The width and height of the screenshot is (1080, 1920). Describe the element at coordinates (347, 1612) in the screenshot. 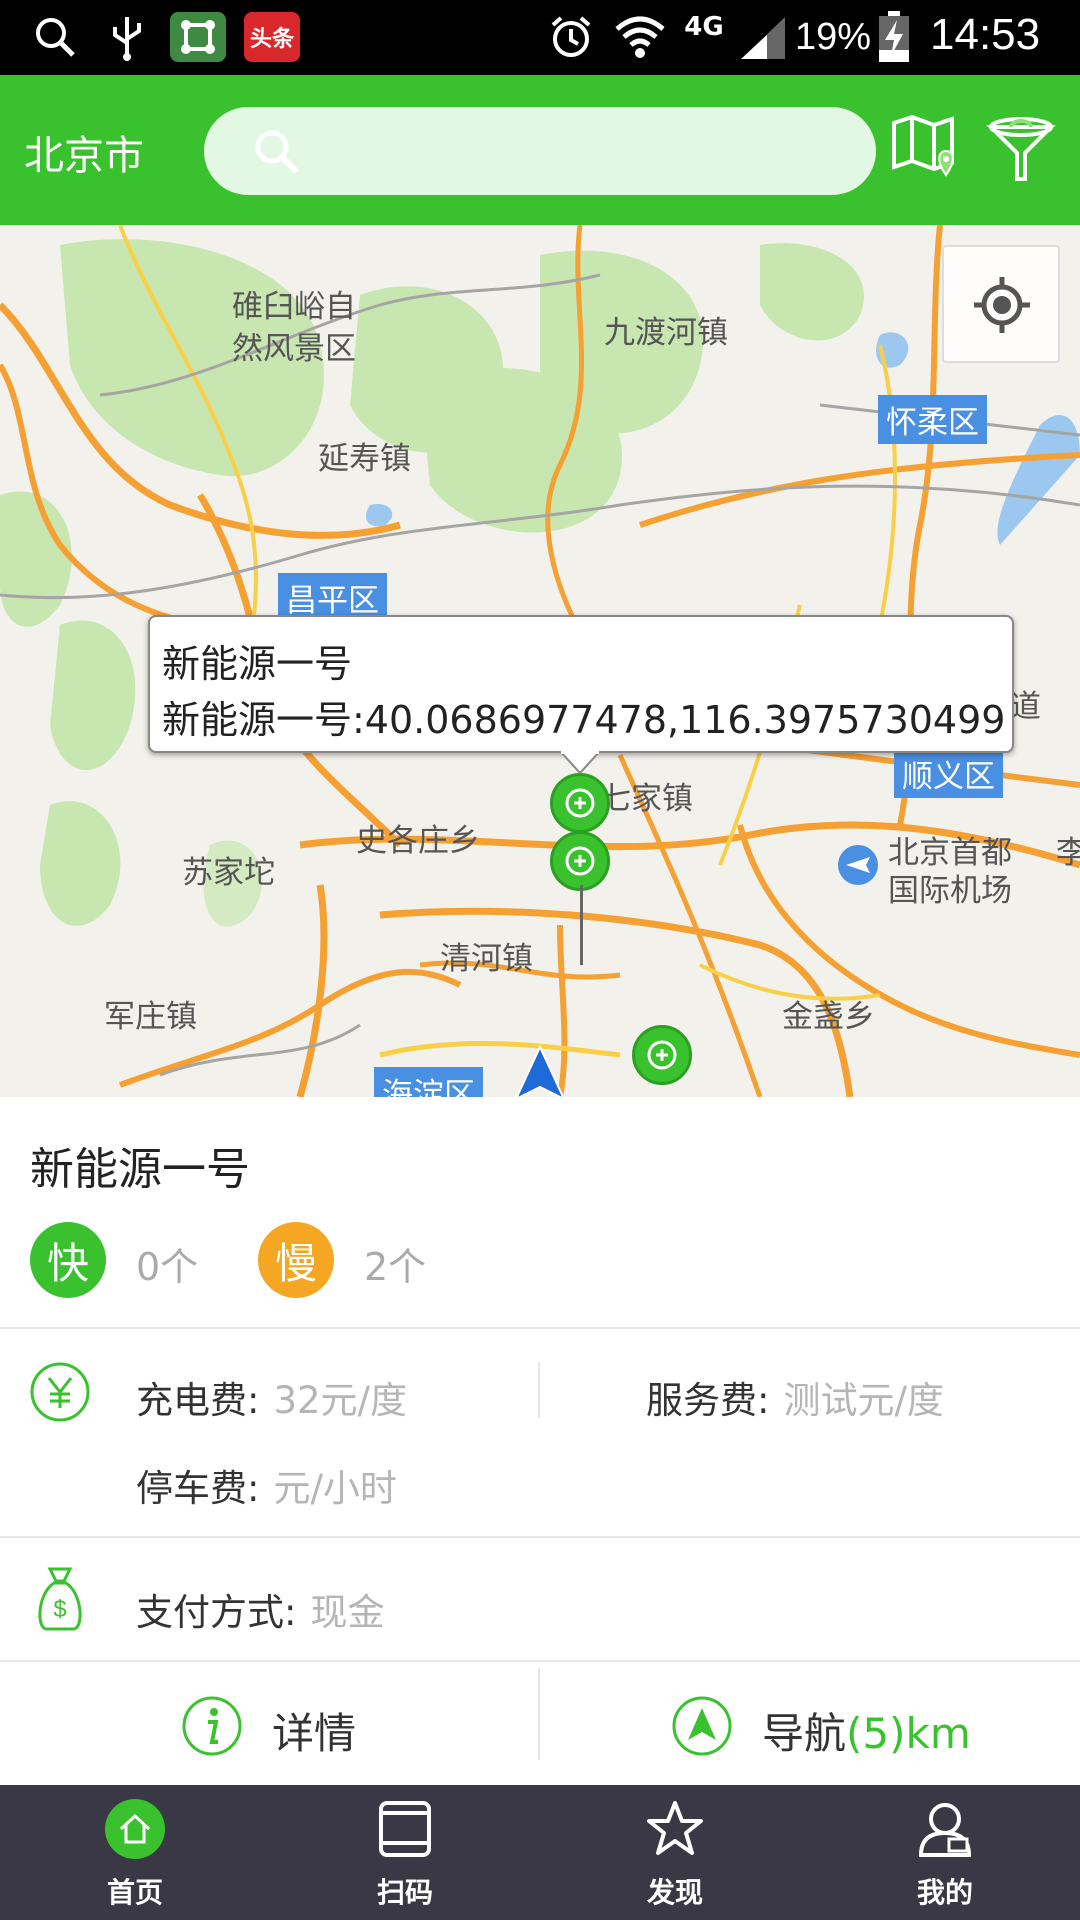

I see `payment-value: 现金` at that location.